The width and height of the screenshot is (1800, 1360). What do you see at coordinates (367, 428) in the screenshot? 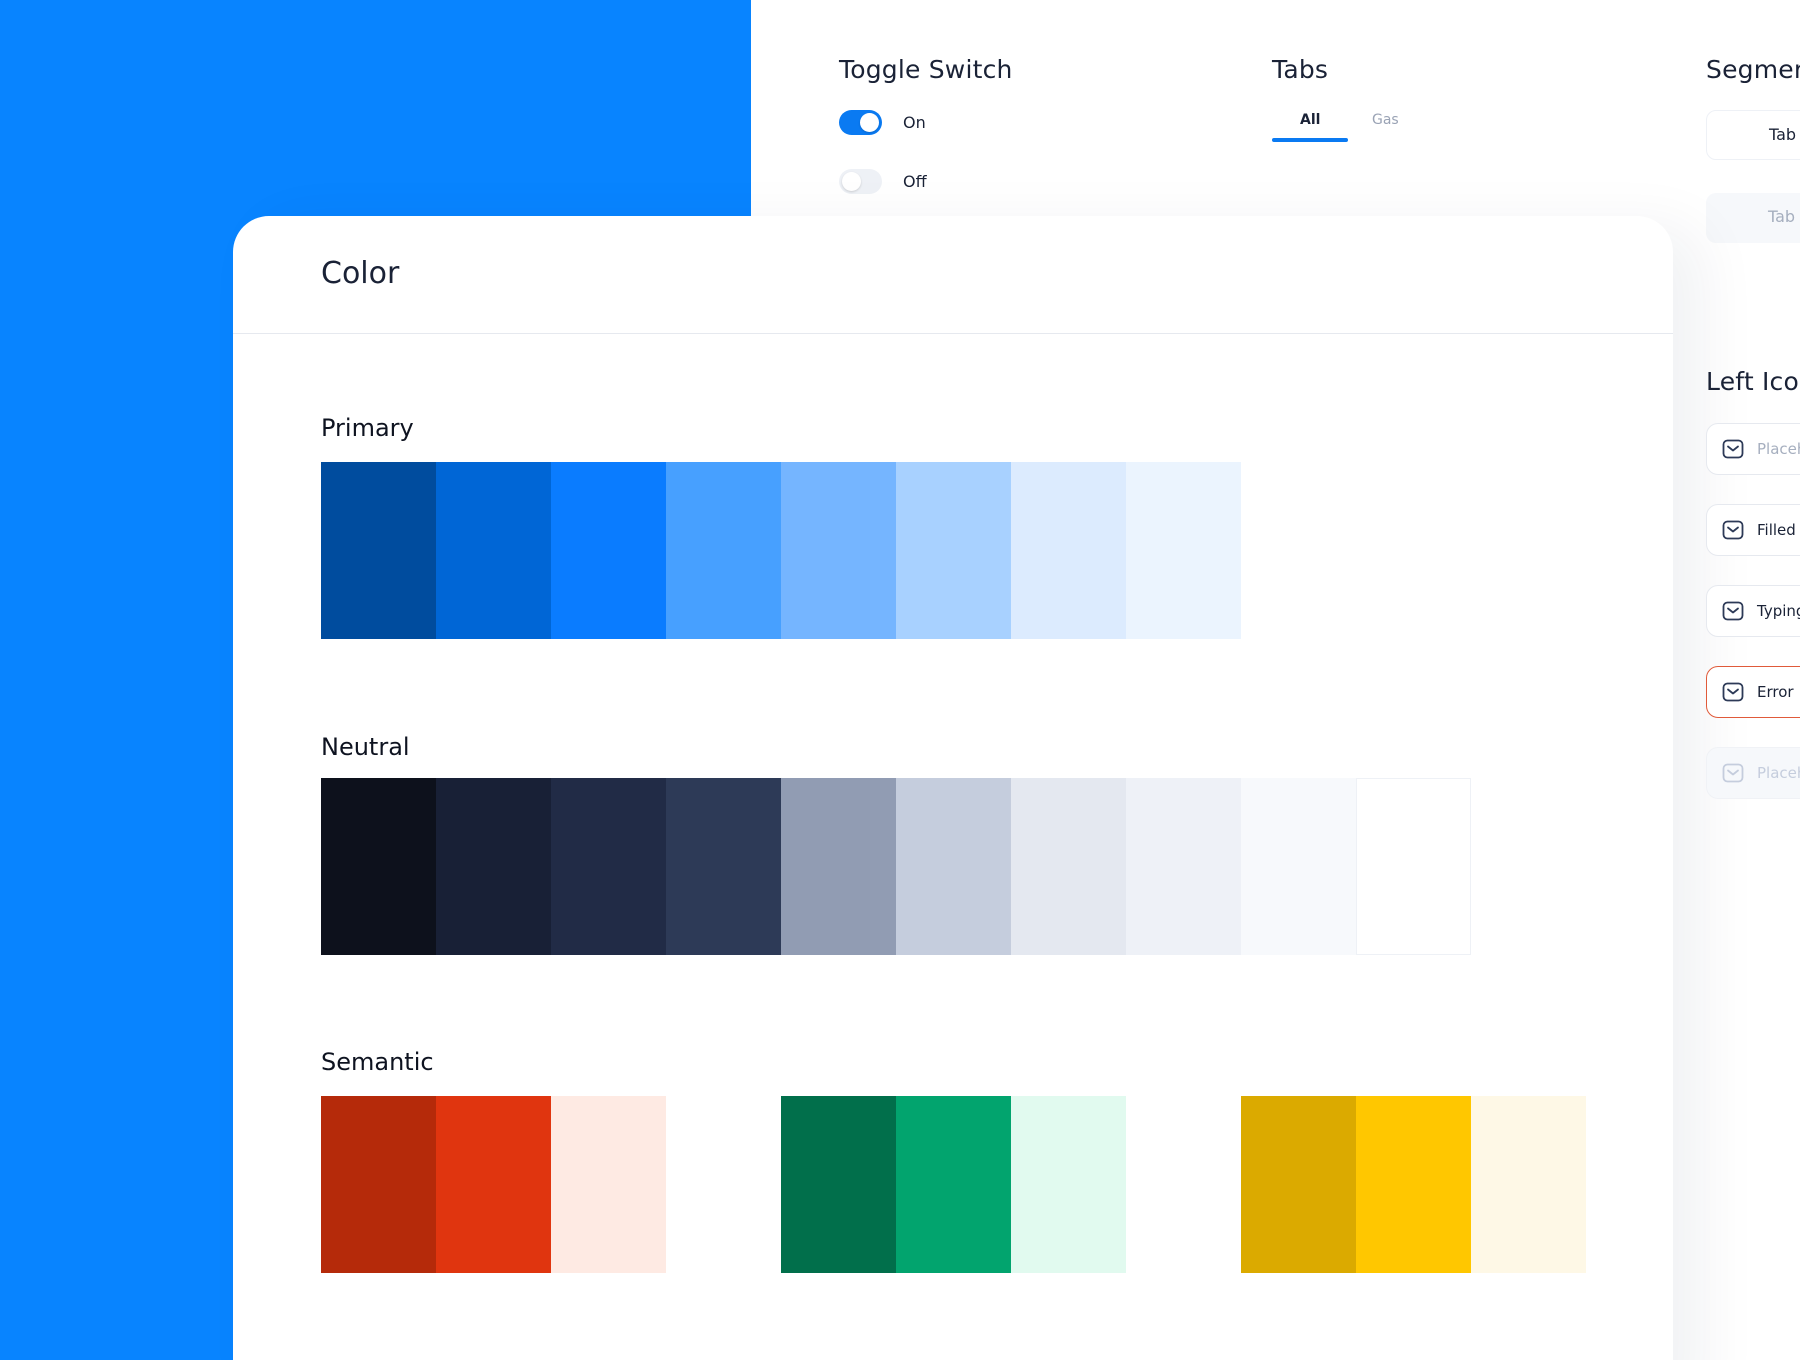
I see `primary-section-title: Primary` at bounding box center [367, 428].